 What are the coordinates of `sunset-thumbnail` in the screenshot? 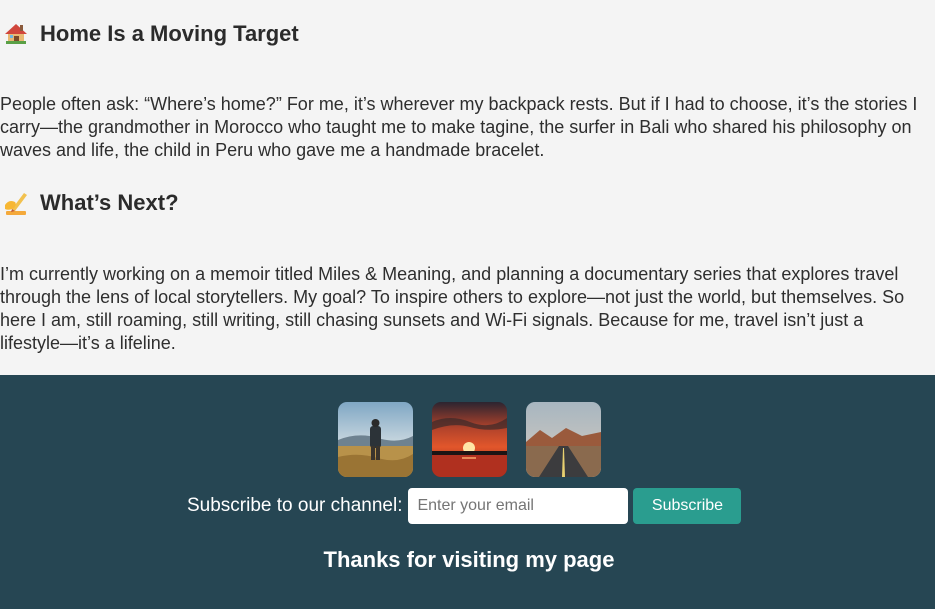 It's located at (469, 439).